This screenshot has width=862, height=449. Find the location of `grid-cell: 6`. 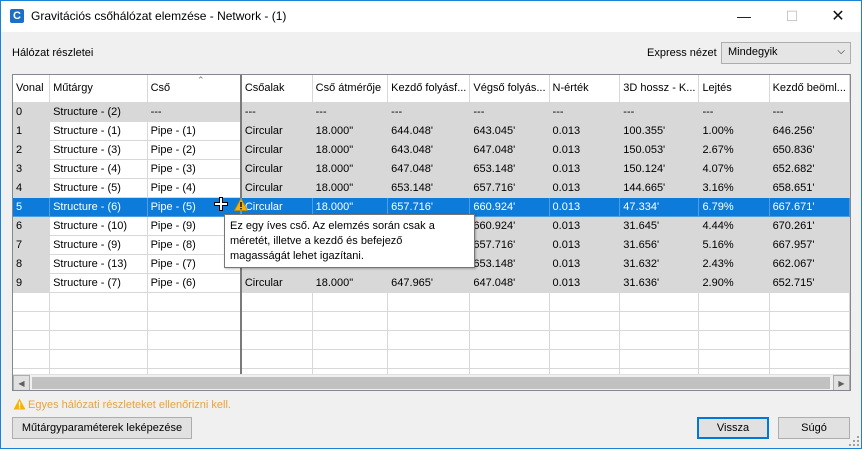

grid-cell: 6 is located at coordinates (32, 226).